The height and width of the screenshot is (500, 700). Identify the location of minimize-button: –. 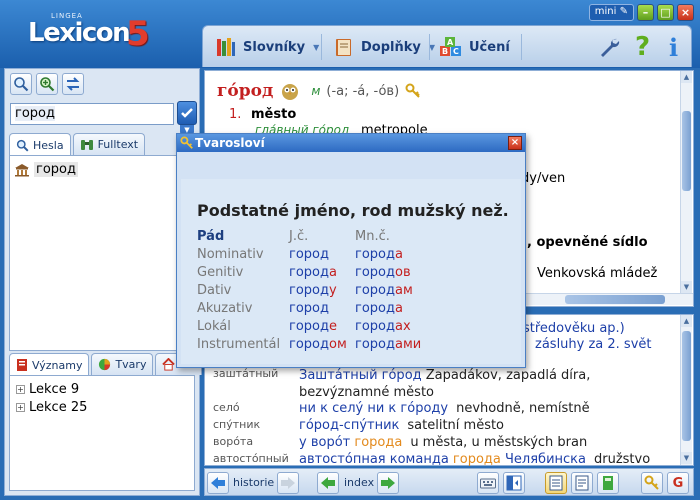
(645, 12).